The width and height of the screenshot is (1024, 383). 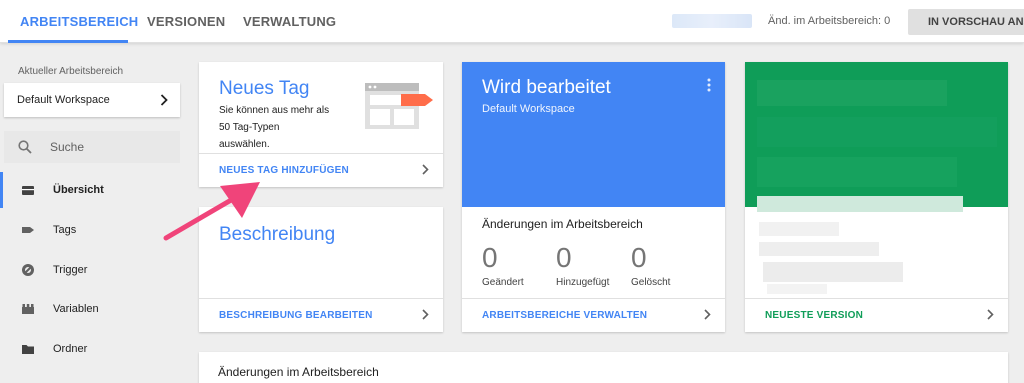 I want to click on active-nav-indicator, so click(x=1, y=190).